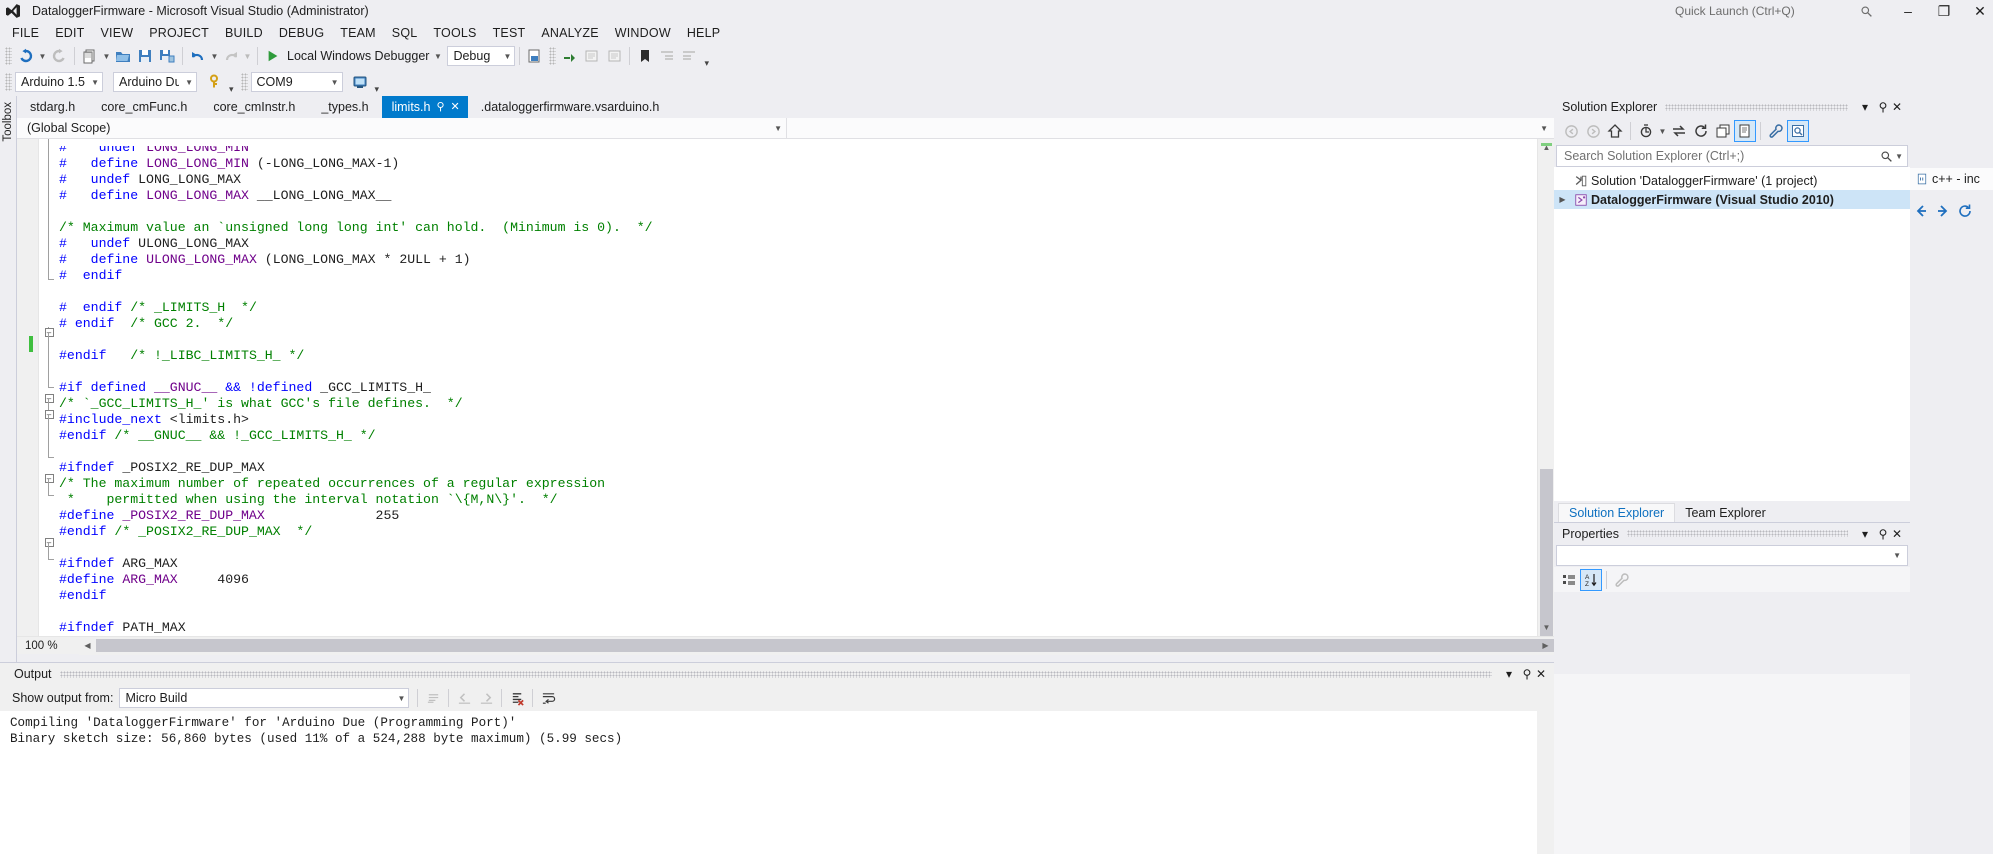 Image resolution: width=1993 pixels, height=854 pixels. Describe the element at coordinates (296, 82) in the screenshot. I see `serial-port-combo: COM9 ▼` at that location.